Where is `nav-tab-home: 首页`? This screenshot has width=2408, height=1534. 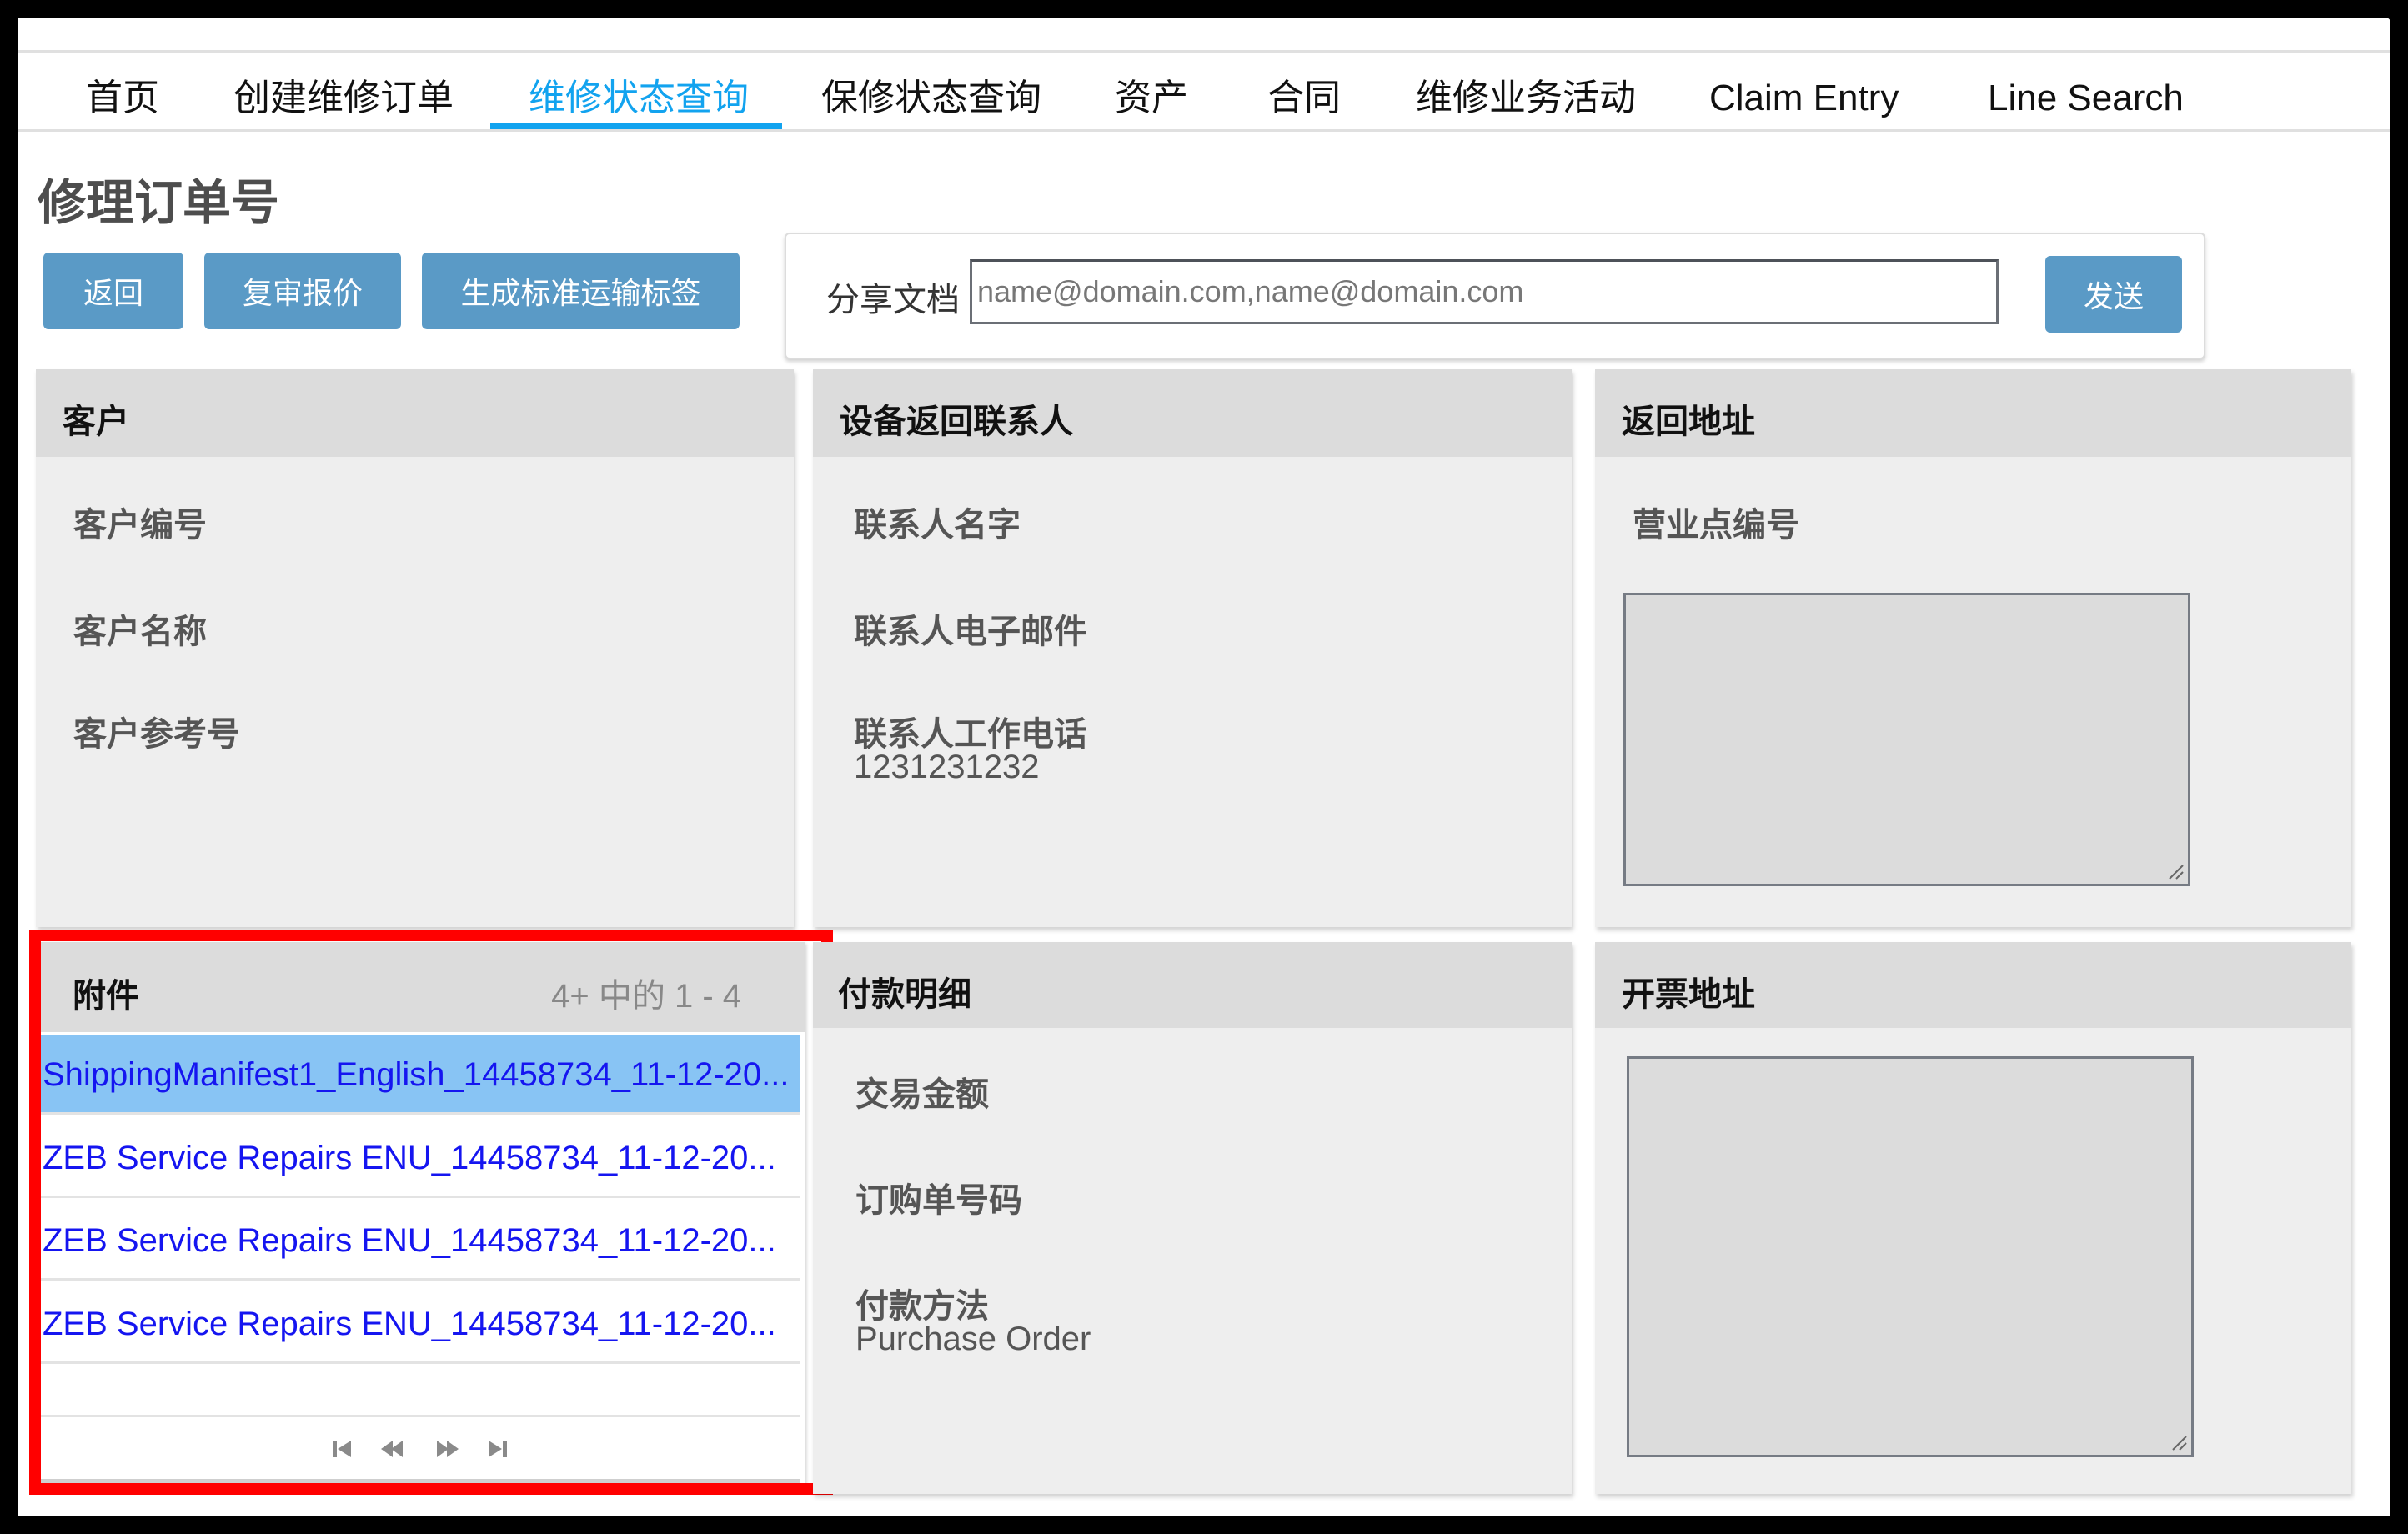
nav-tab-home: 首页 is located at coordinates (122, 99).